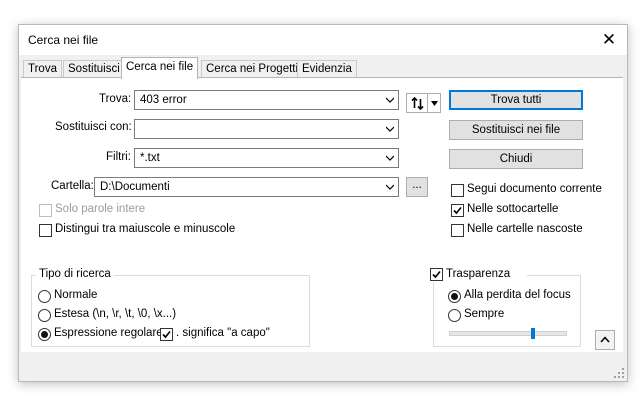  What do you see at coordinates (323, 369) in the screenshot?
I see `status-bar` at bounding box center [323, 369].